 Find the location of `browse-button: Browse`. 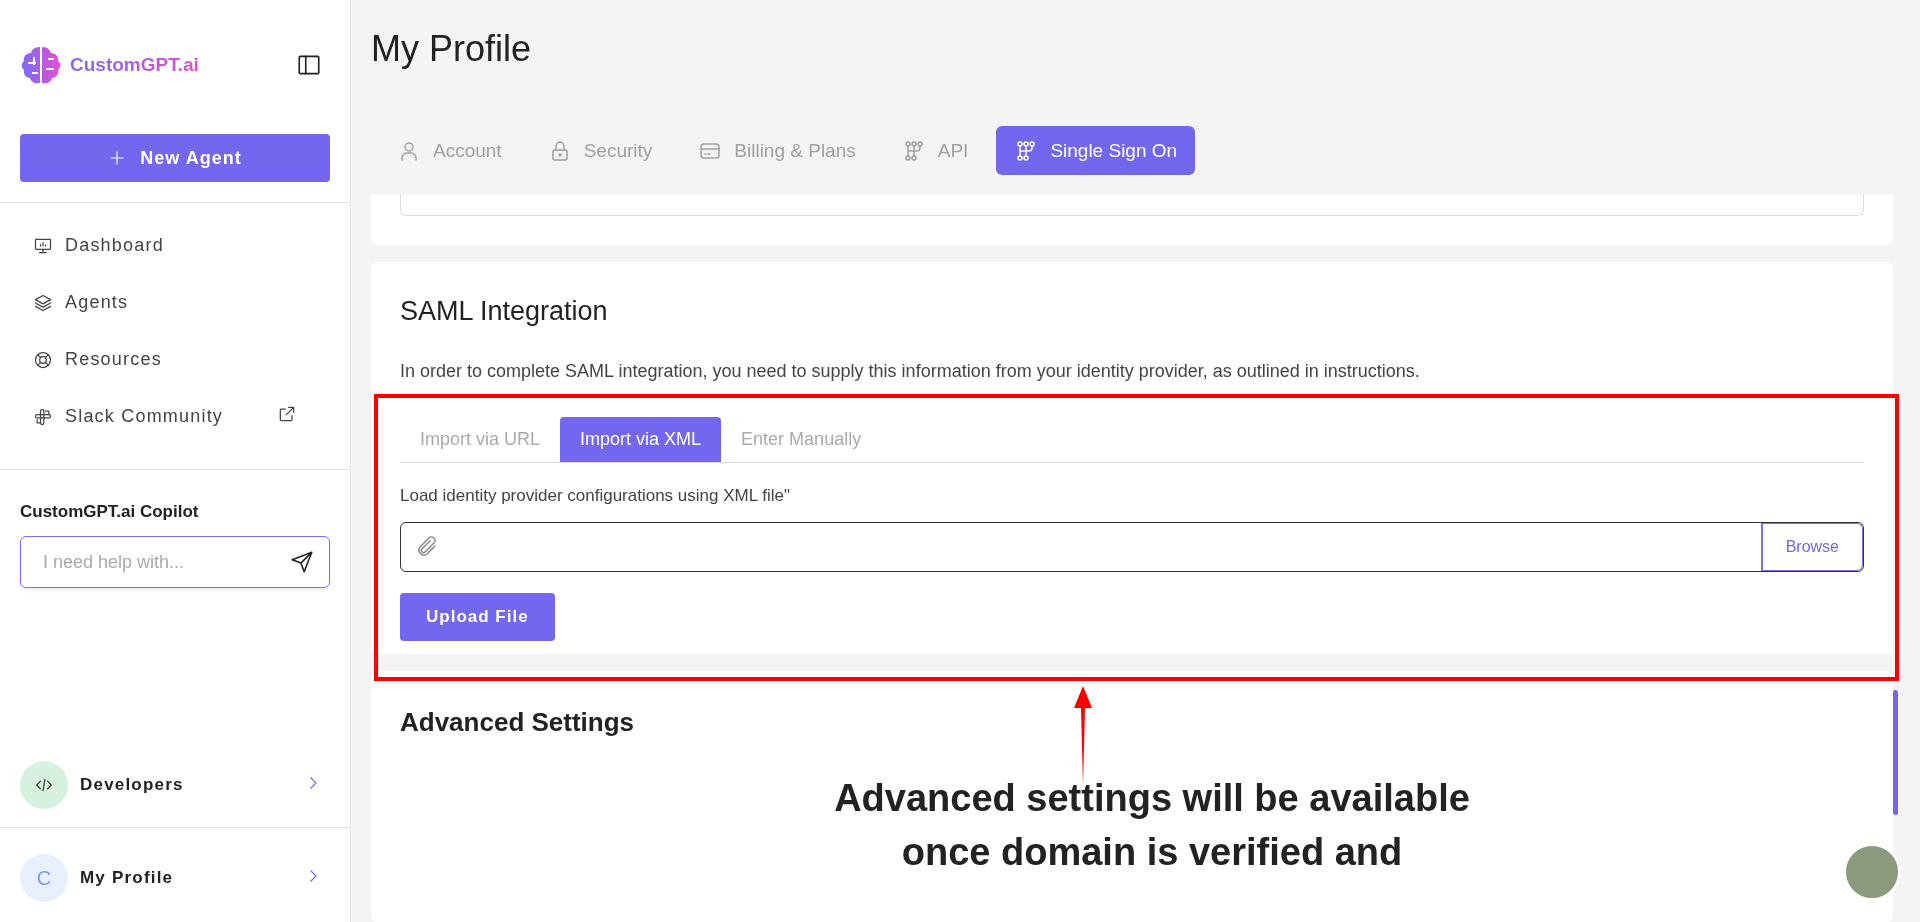

browse-button: Browse is located at coordinates (1811, 546).